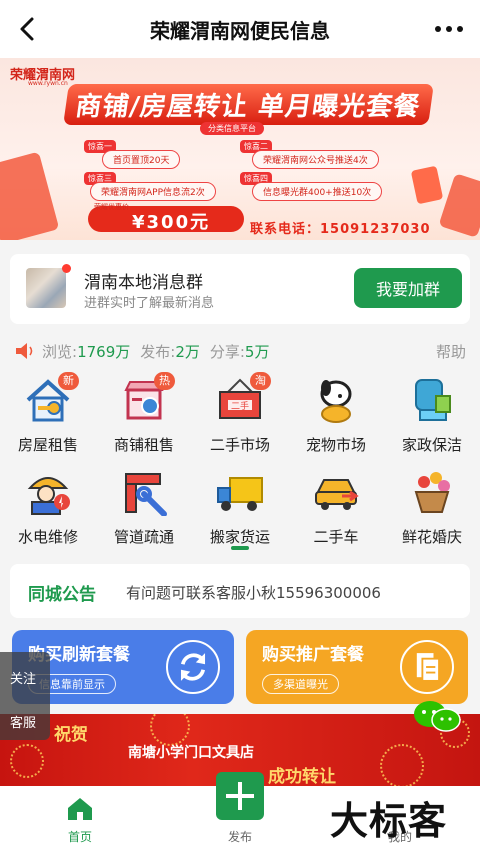 This screenshot has height=853, width=480. Describe the element at coordinates (240, 796) in the screenshot. I see `publish-plus-button` at that location.